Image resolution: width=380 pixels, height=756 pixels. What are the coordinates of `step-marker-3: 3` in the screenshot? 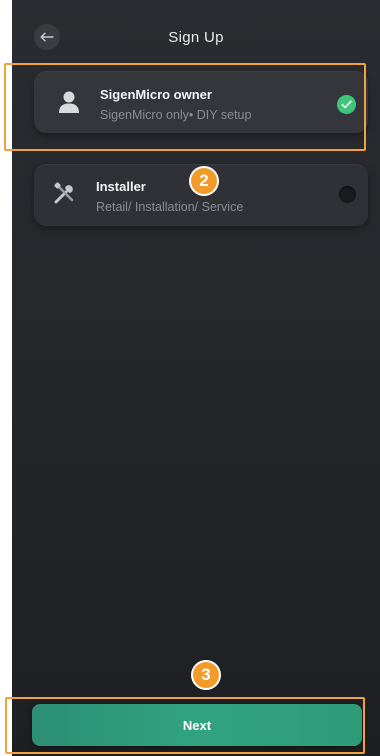 It's located at (206, 675).